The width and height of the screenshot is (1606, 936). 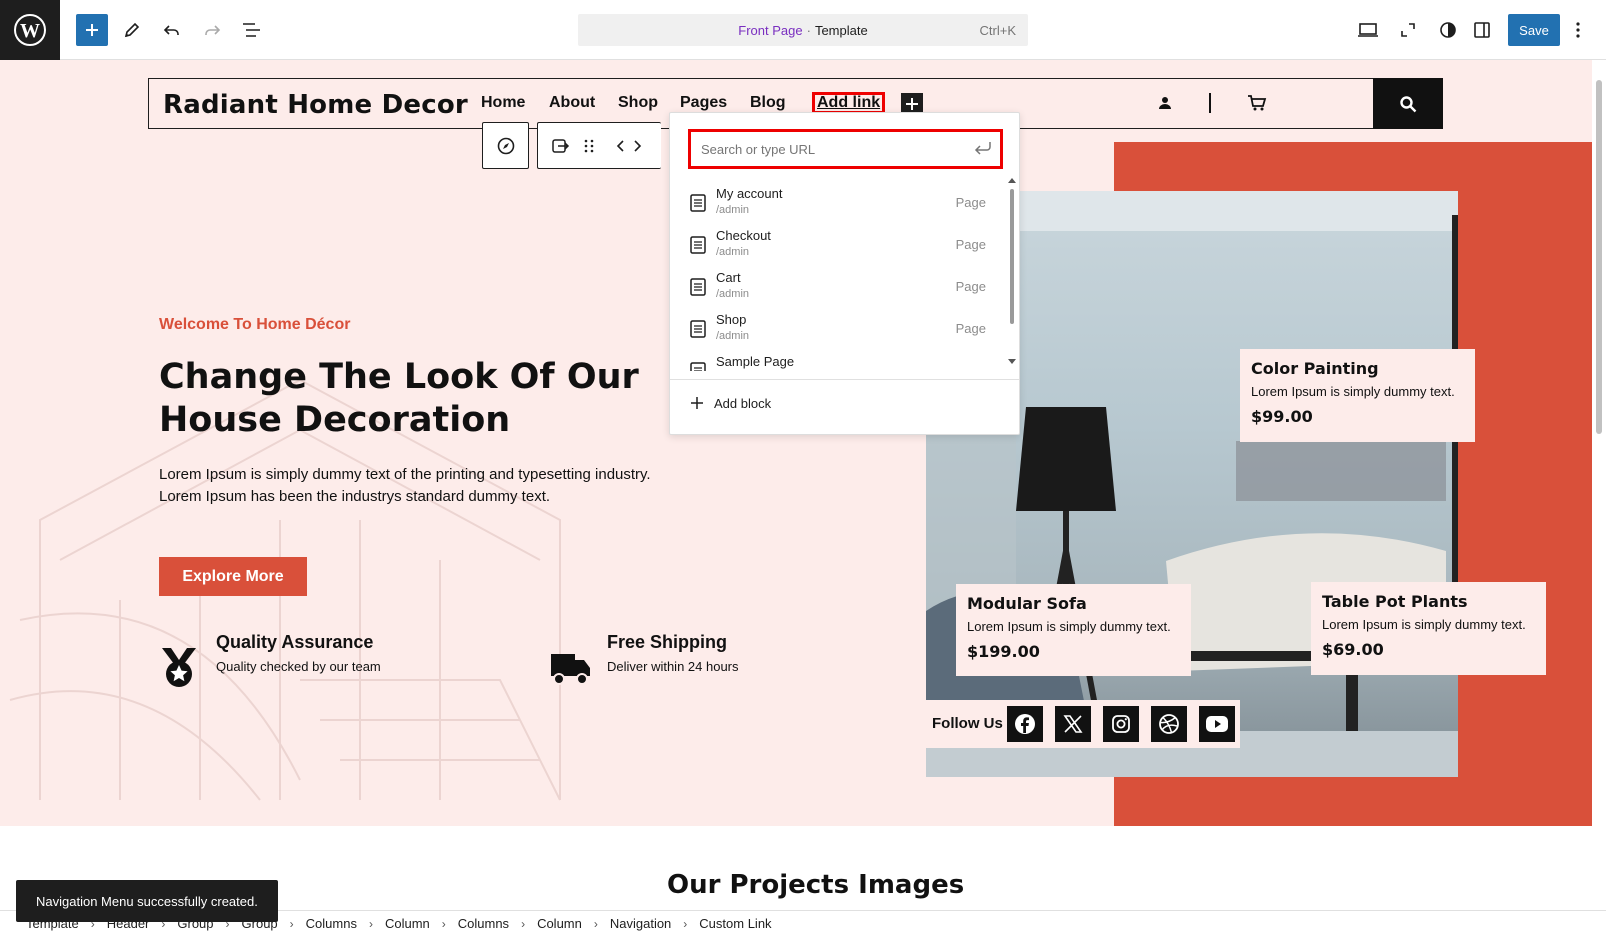 I want to click on facebook-icon, so click(x=1025, y=724).